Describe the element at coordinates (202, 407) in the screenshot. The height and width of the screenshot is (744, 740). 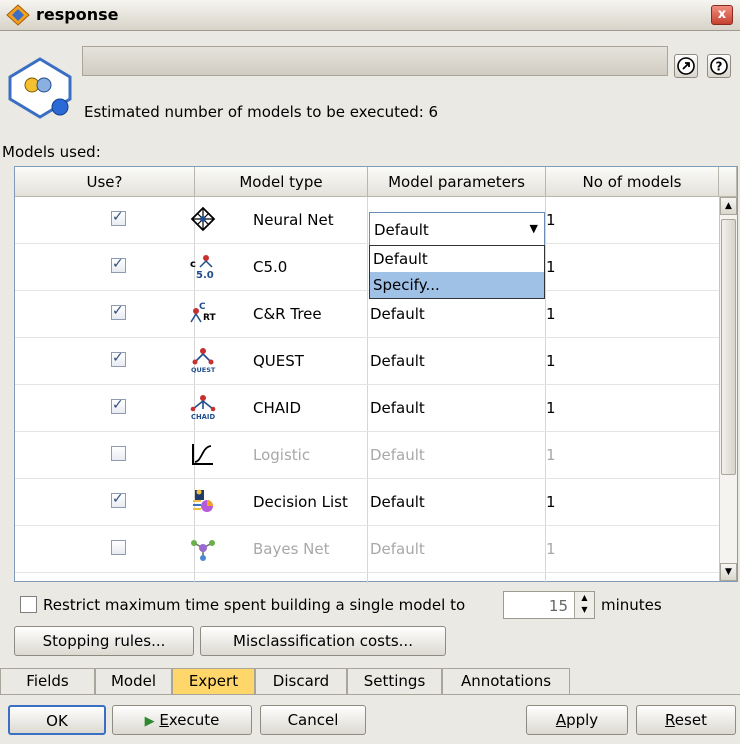
I see `chaid-icon: CHAID` at that location.